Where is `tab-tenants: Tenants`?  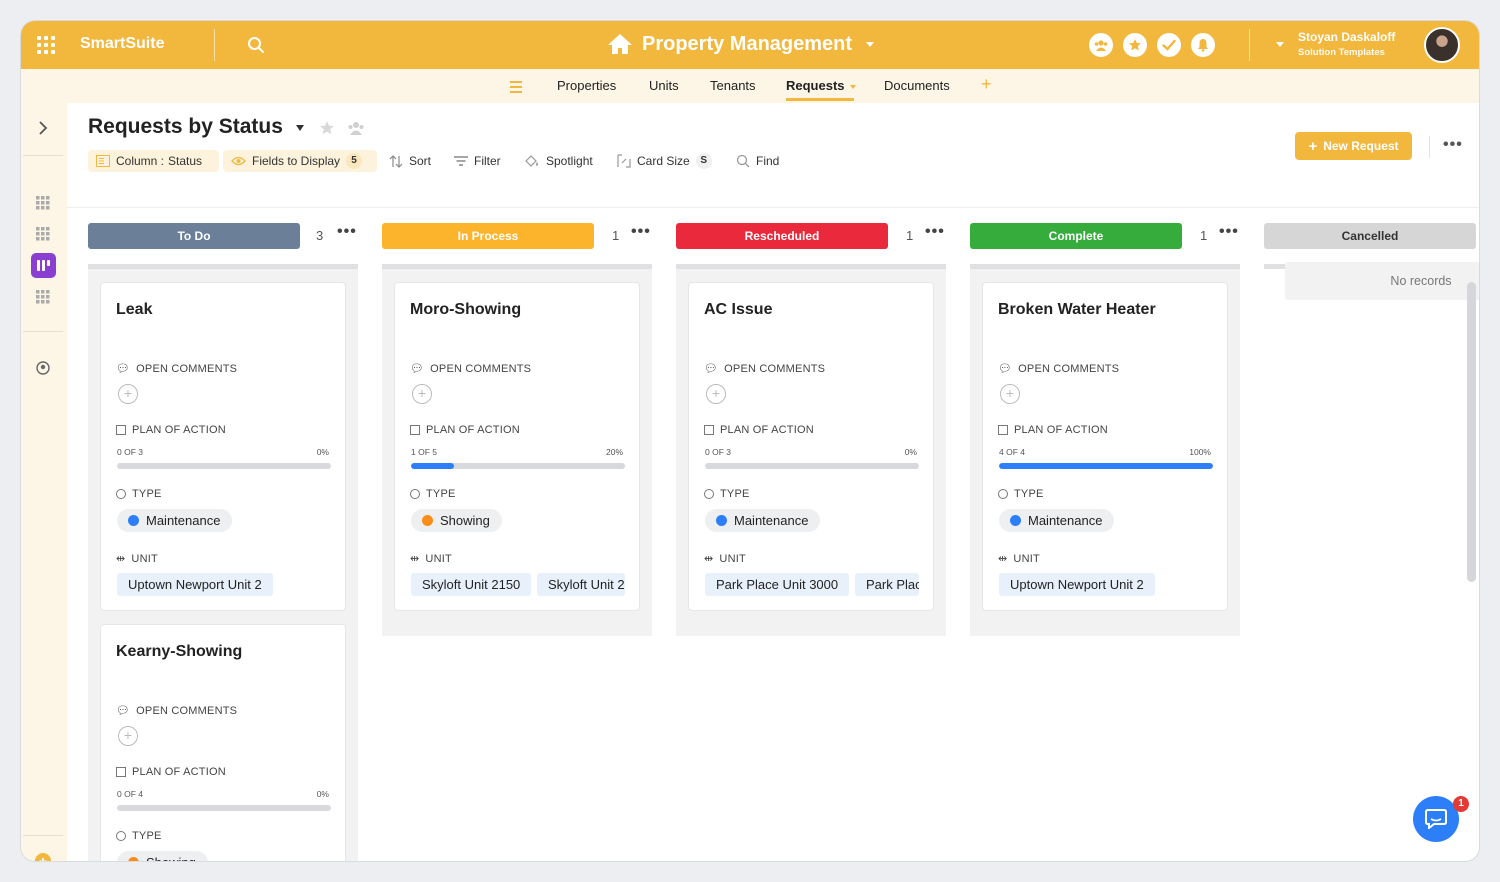 tab-tenants: Tenants is located at coordinates (733, 85).